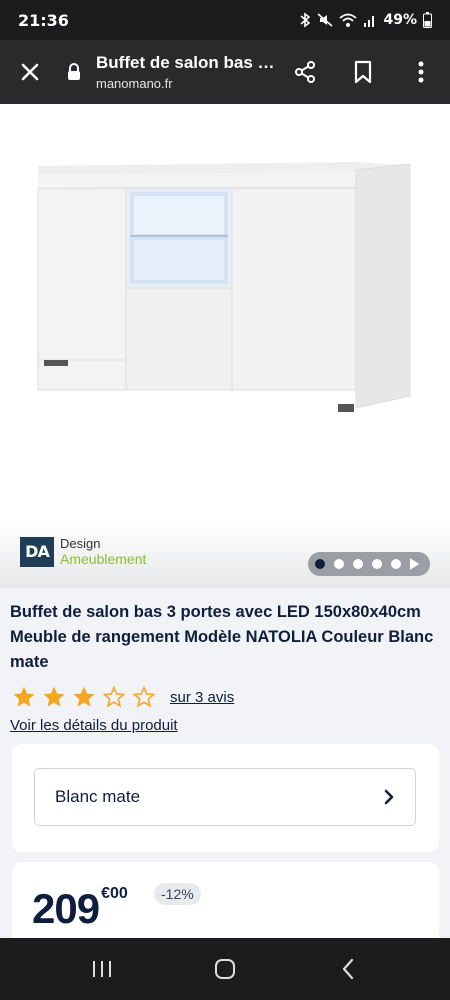 The image size is (450, 1000). Describe the element at coordinates (225, 722) in the screenshot. I see `product-details-link: Voir les détails du produit` at that location.